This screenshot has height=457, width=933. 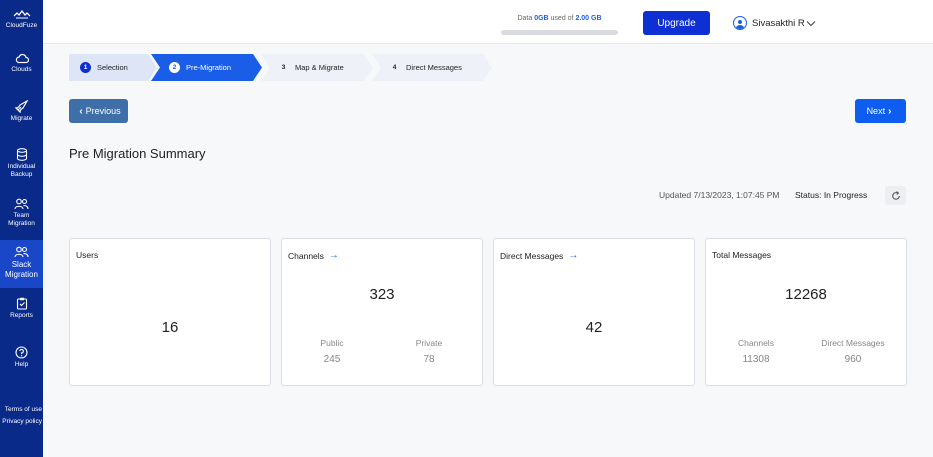 What do you see at coordinates (21, 20) in the screenshot?
I see `cloudfuze-logo: CloudFuze` at bounding box center [21, 20].